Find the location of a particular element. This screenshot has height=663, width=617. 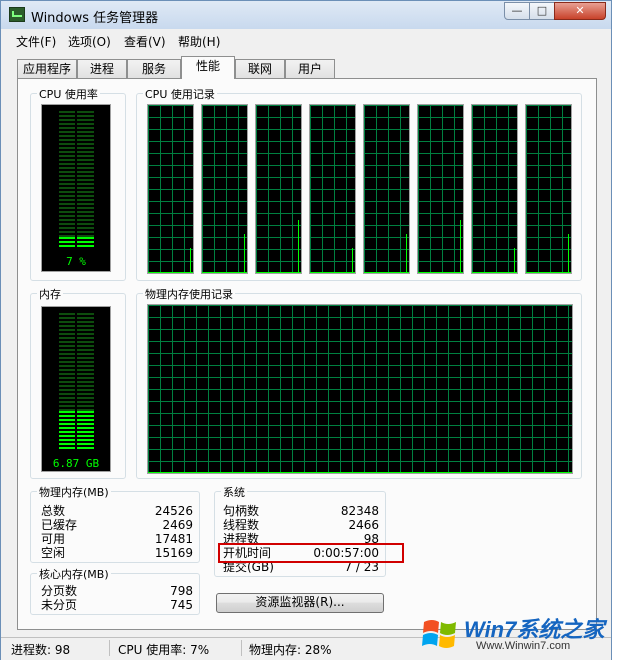

system-header: 系统 is located at coordinates (234, 492).